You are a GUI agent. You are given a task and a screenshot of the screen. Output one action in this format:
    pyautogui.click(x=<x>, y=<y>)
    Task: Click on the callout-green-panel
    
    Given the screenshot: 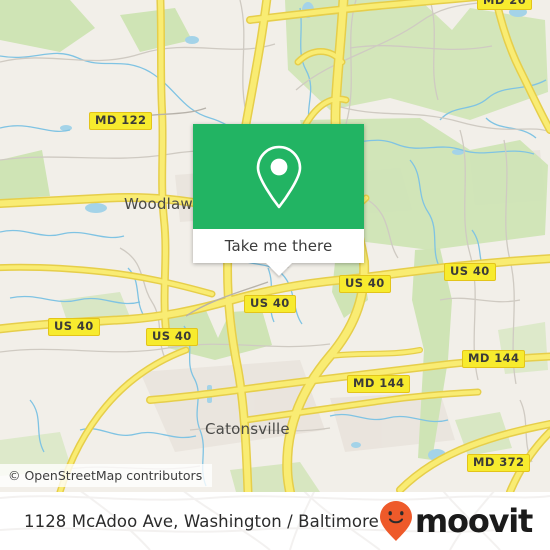 What is the action you would take?
    pyautogui.click(x=278, y=176)
    